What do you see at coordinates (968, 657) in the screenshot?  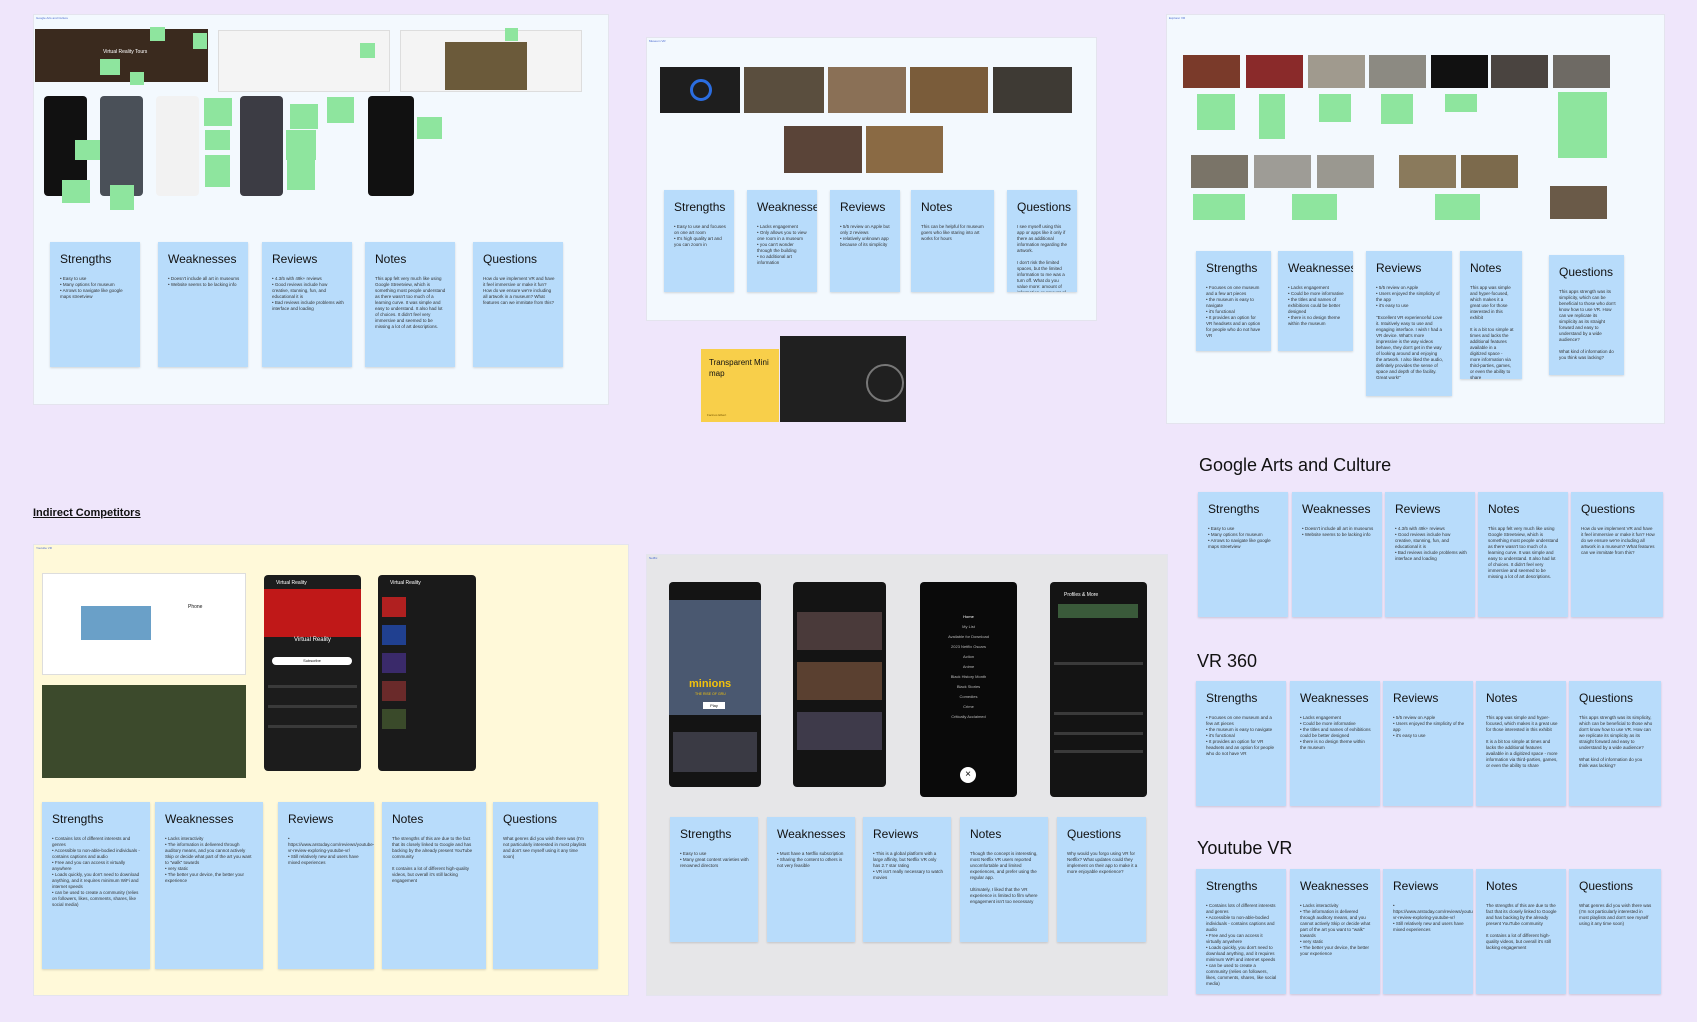 I see `category-item: Action` at bounding box center [968, 657].